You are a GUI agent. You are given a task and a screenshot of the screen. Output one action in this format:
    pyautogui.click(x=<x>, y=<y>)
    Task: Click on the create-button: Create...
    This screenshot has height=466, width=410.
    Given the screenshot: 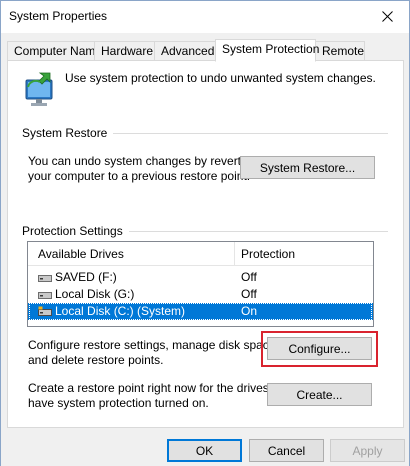 What is the action you would take?
    pyautogui.click(x=319, y=394)
    